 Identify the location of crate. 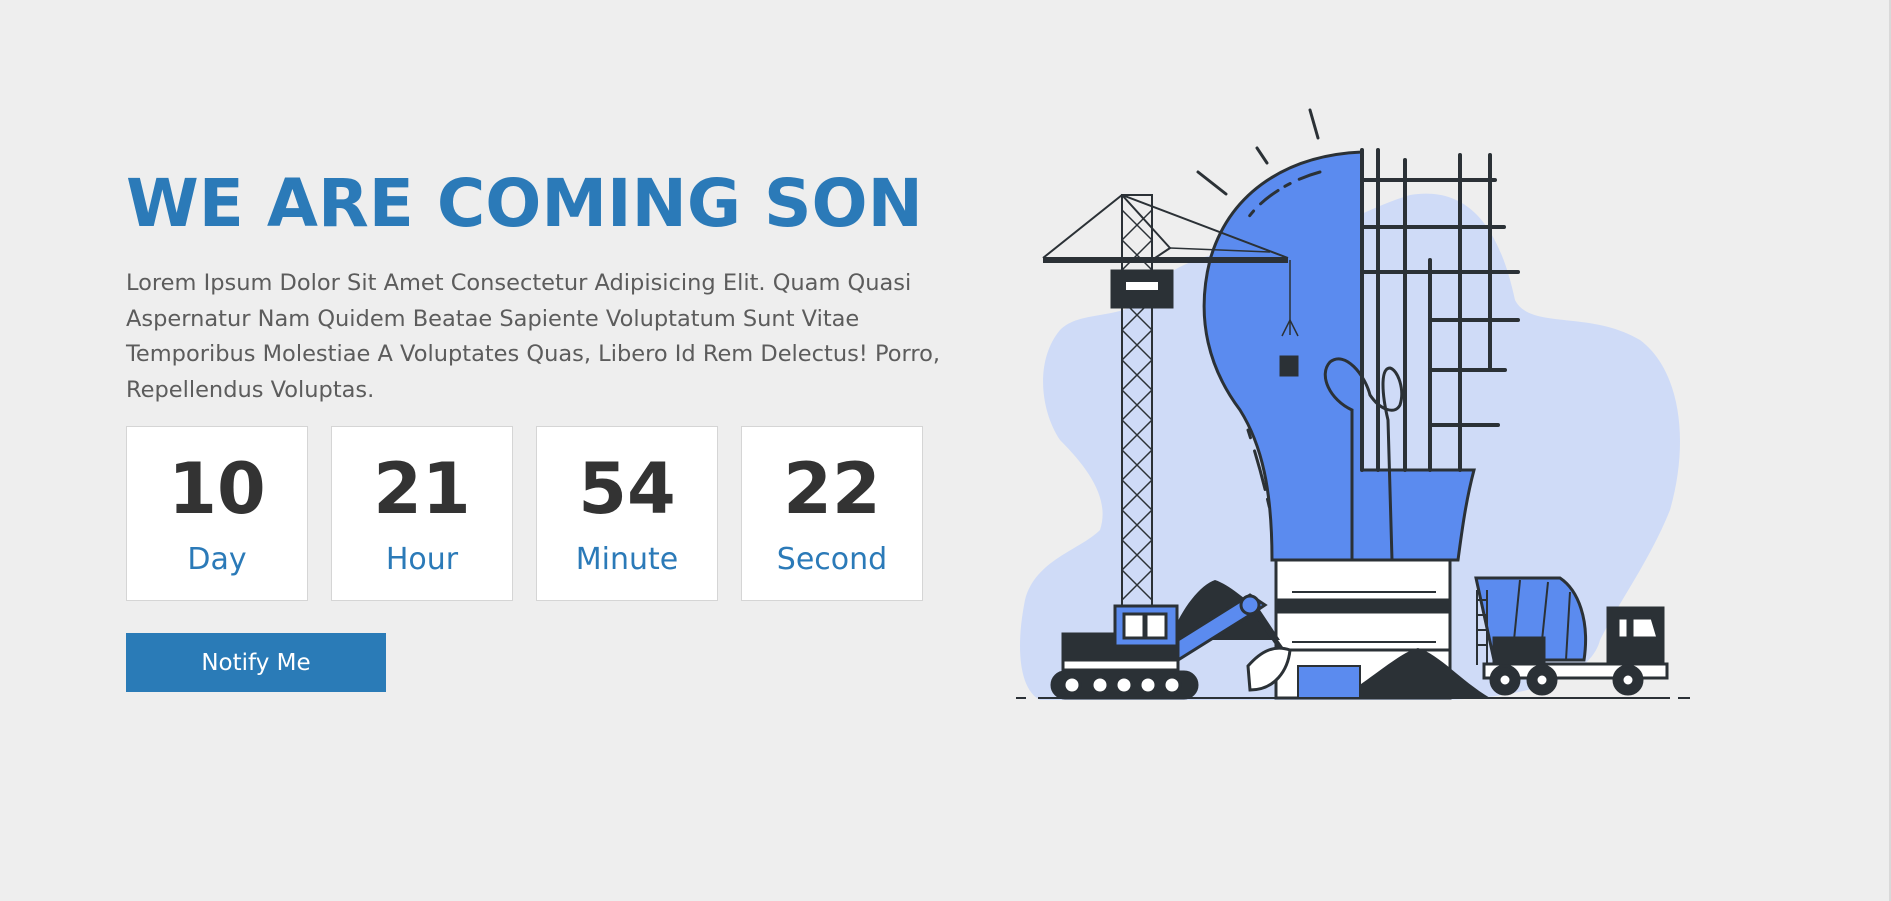
(1329, 682).